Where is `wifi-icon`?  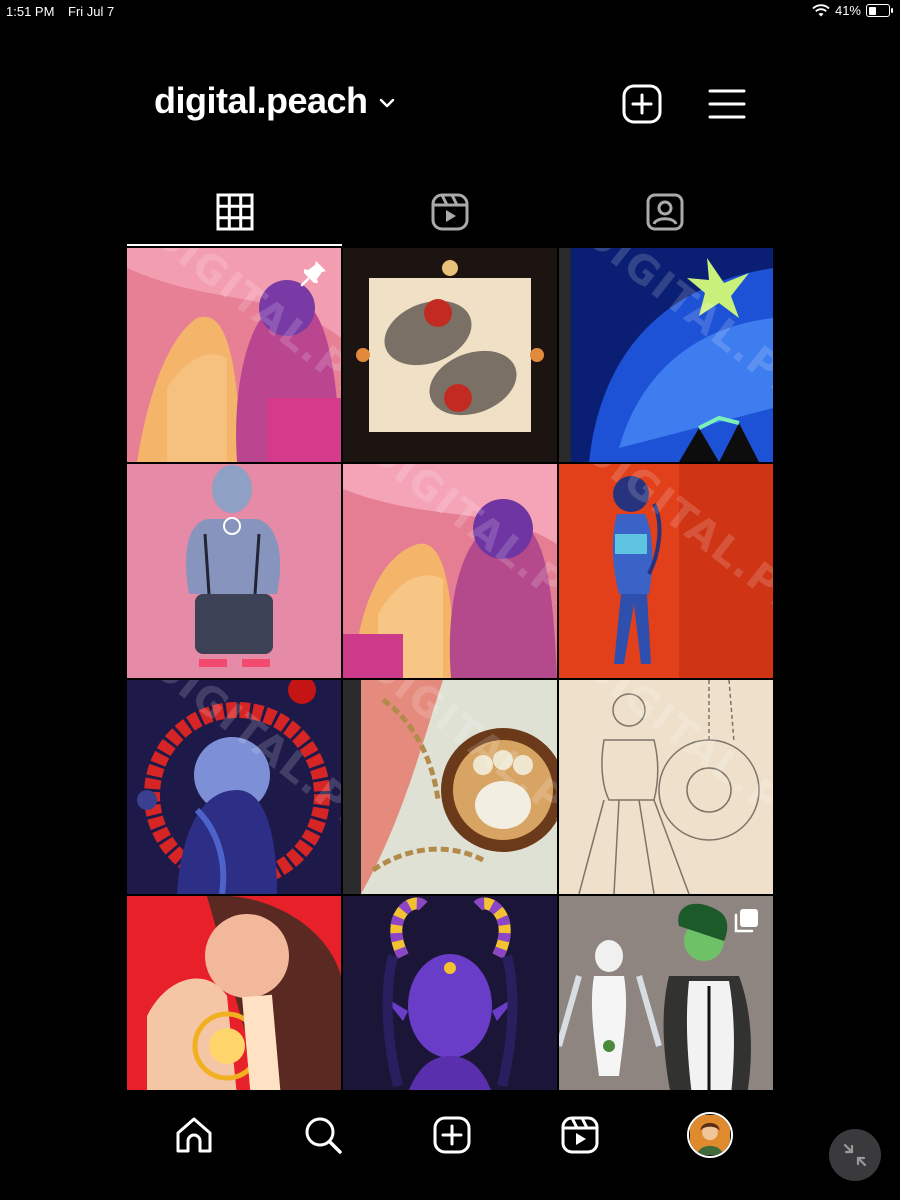
wifi-icon is located at coordinates (821, 9).